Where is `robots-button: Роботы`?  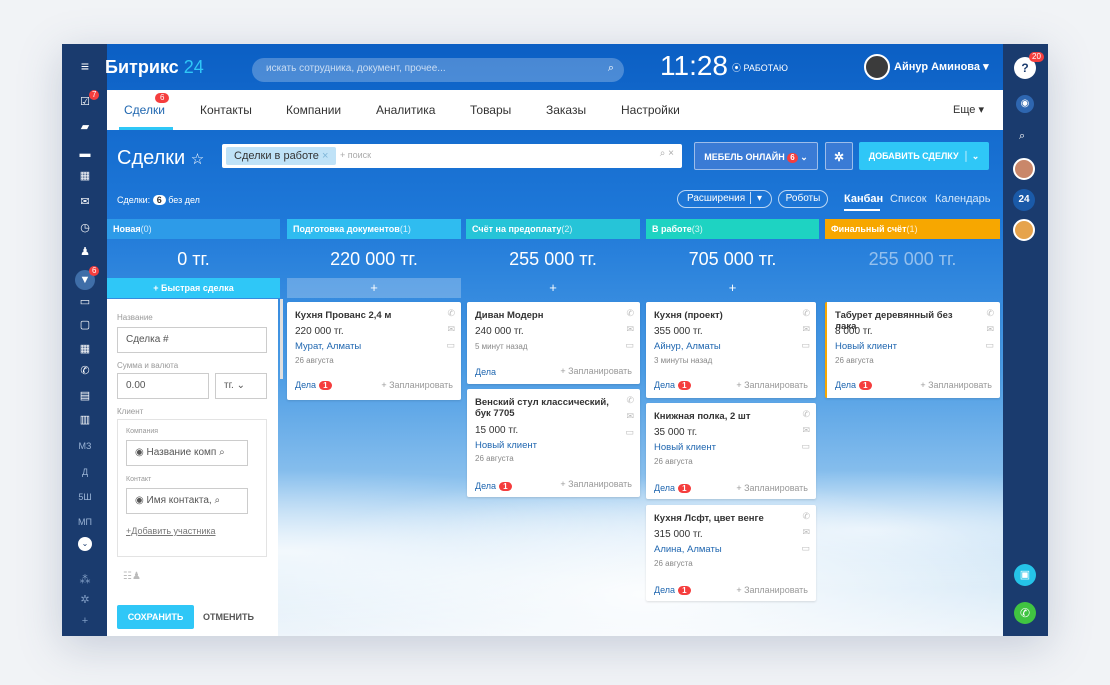 robots-button: Роботы is located at coordinates (803, 199).